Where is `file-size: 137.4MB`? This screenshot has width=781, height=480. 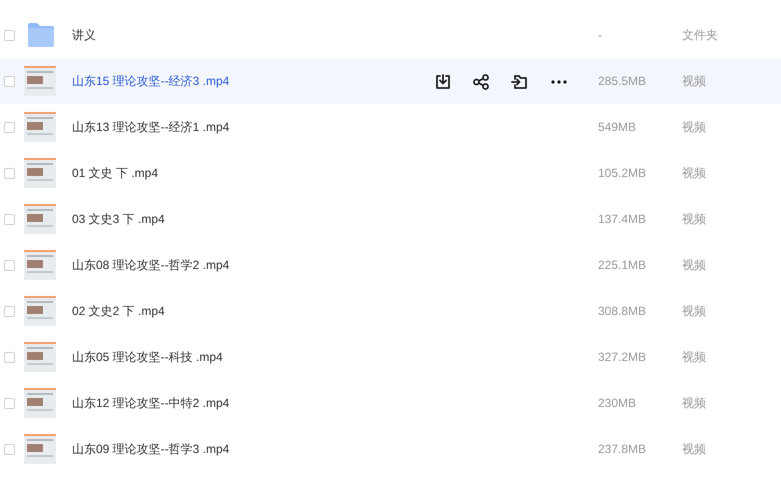 file-size: 137.4MB is located at coordinates (623, 219).